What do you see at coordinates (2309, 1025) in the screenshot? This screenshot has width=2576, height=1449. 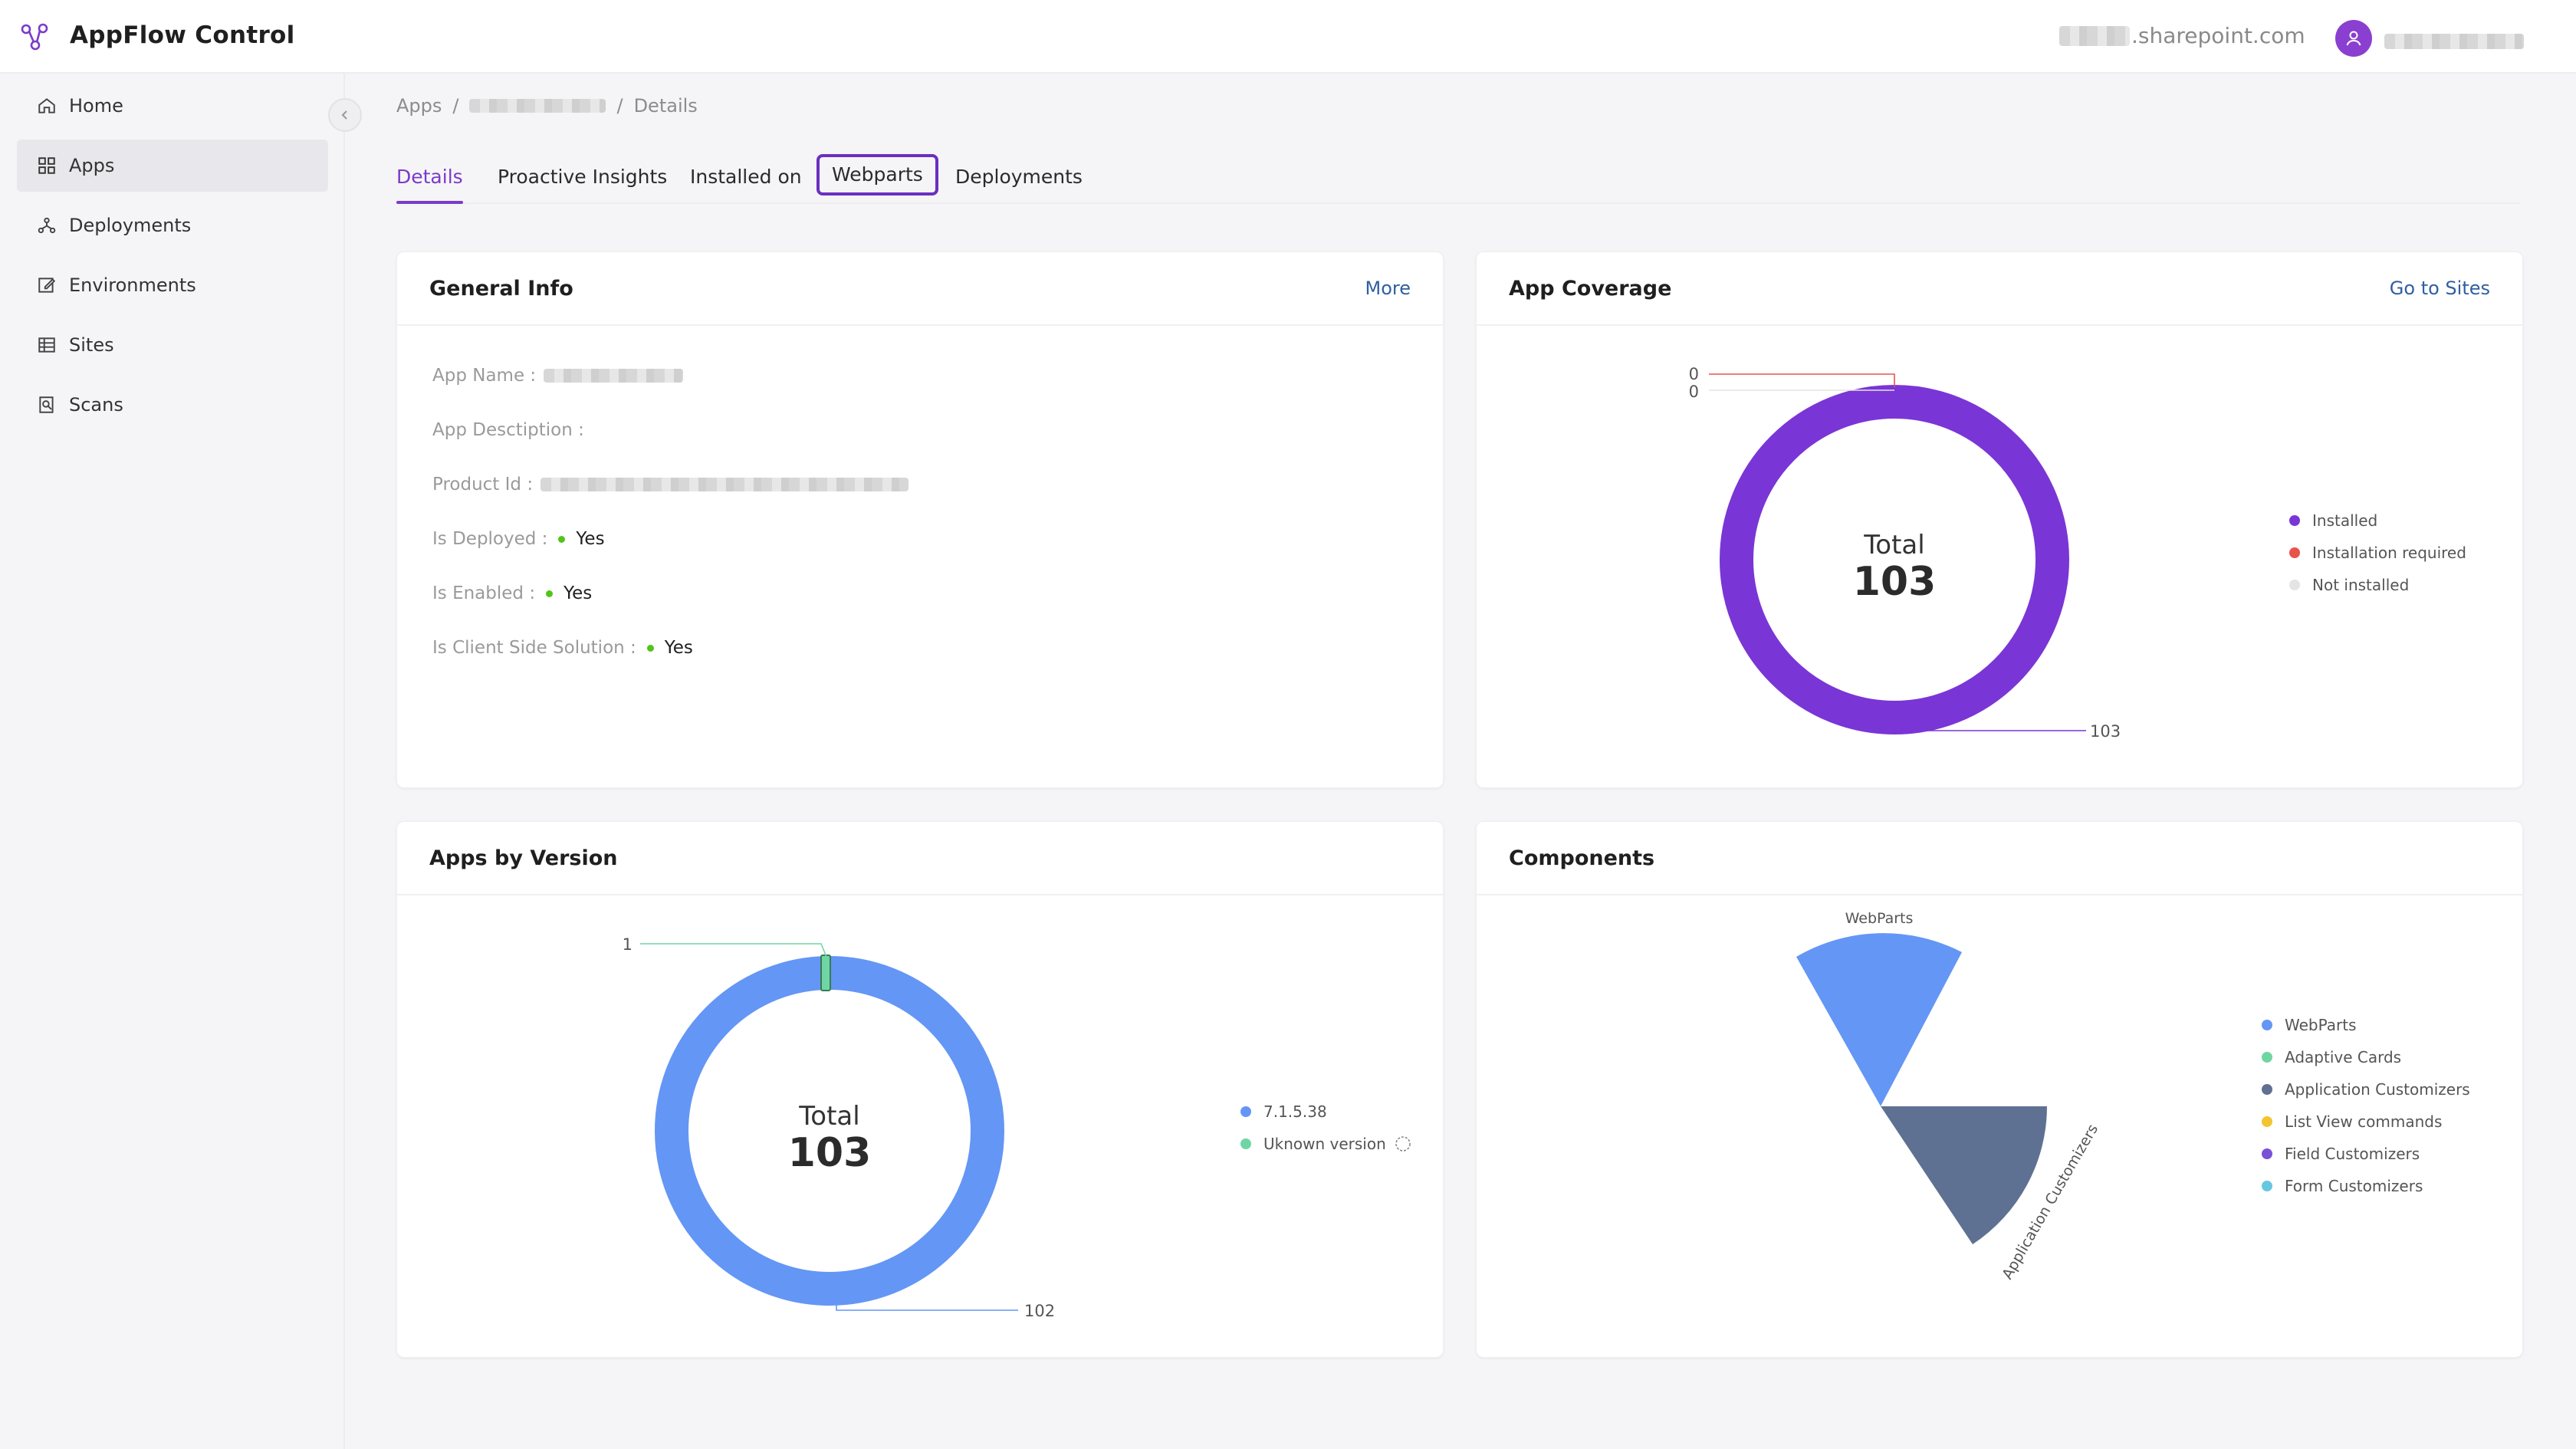 I see `legend-webparts: WebParts` at bounding box center [2309, 1025].